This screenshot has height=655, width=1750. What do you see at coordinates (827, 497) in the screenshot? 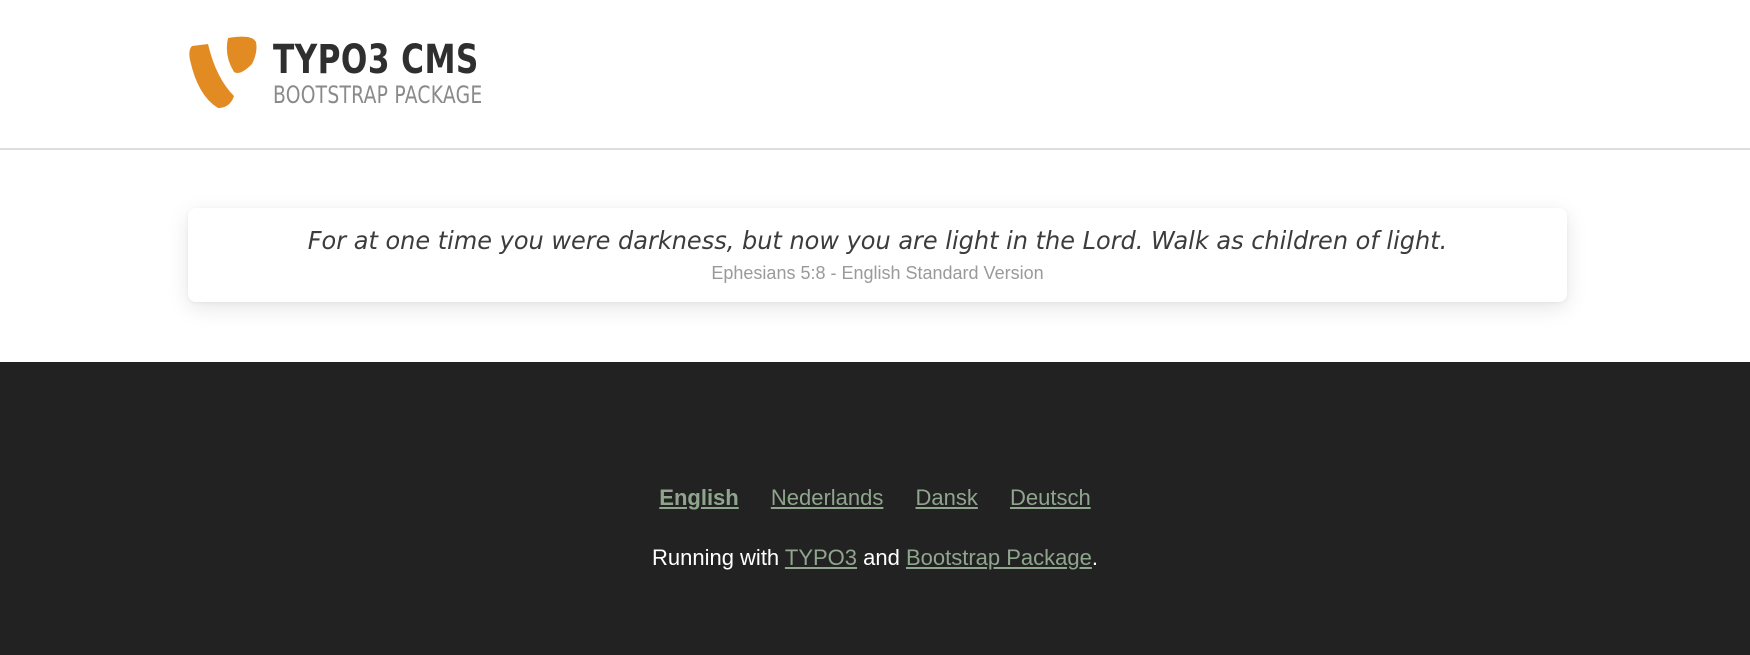
I see `language-link-nederlands: Nederlands` at bounding box center [827, 497].